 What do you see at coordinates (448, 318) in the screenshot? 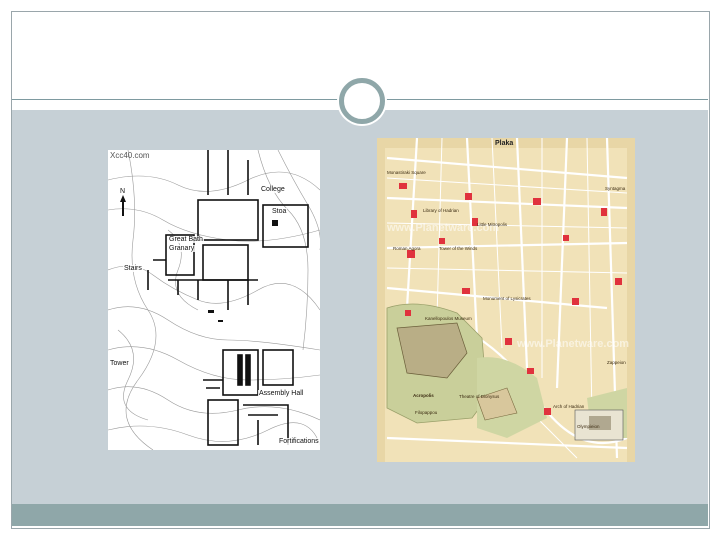
I see `label-kanellopoulos: Kanellopoulos Museum` at bounding box center [448, 318].